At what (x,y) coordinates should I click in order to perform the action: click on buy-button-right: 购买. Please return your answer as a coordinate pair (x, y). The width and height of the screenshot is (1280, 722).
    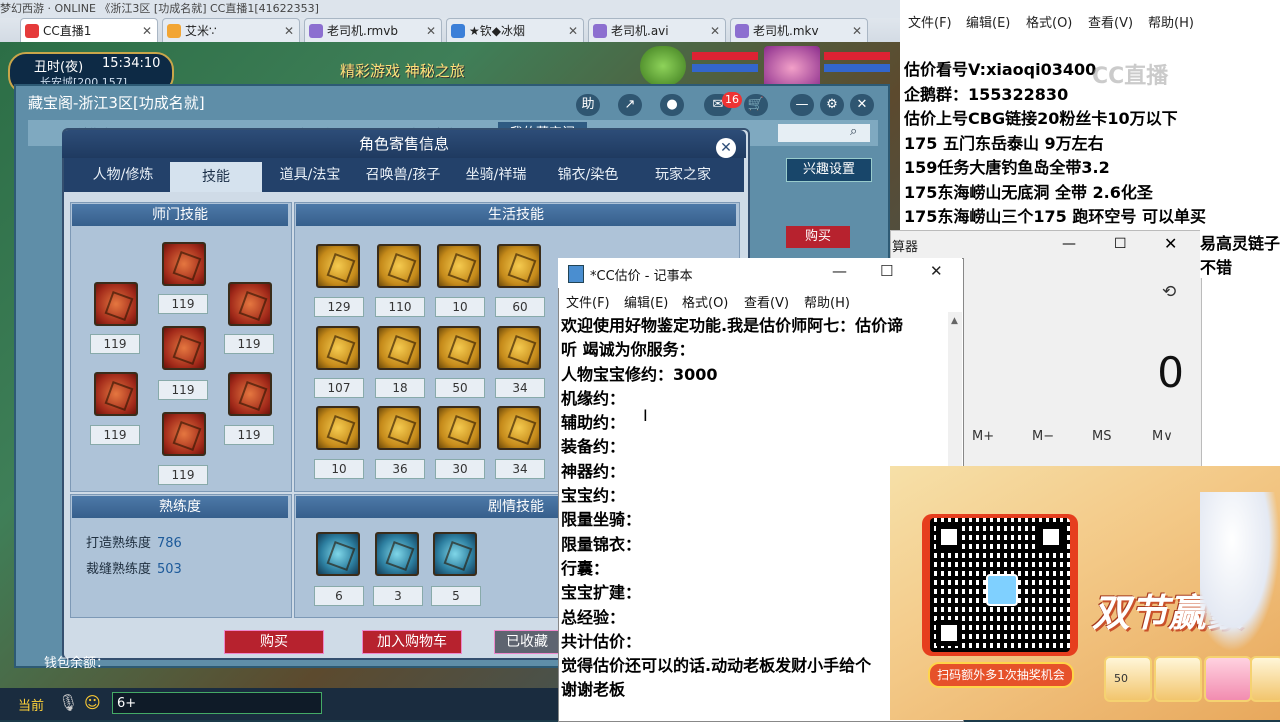
    Looking at the image, I should click on (818, 237).